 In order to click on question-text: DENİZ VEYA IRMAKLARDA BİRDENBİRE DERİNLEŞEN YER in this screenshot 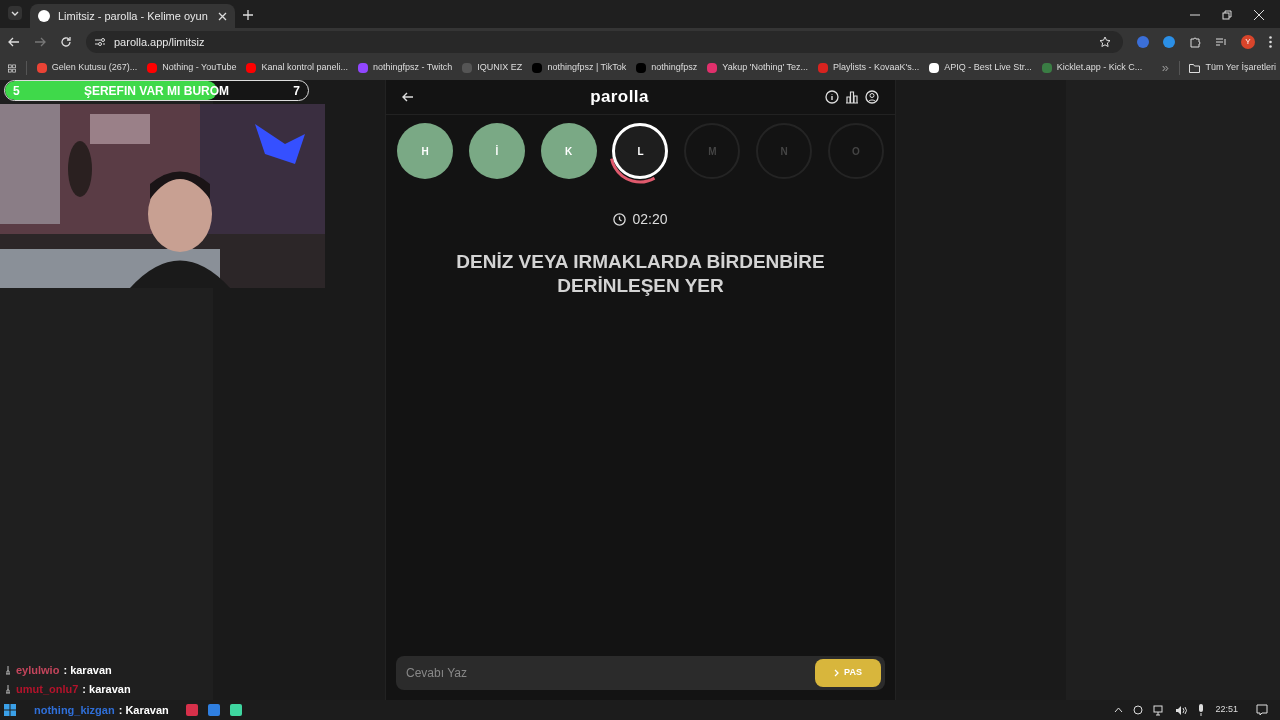, I will do `click(640, 274)`.